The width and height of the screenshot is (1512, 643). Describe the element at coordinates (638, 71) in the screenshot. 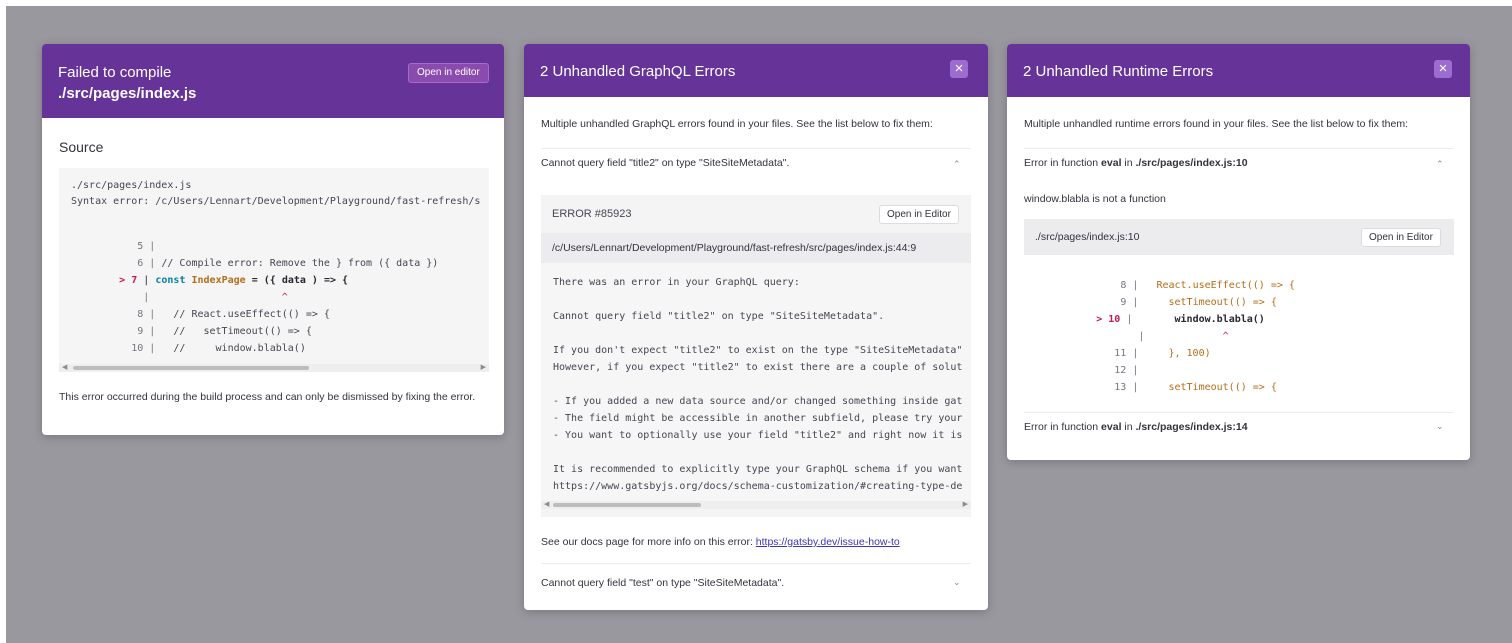

I see `graphql-errors-title: 2 Unhandled GraphQL Errors` at that location.